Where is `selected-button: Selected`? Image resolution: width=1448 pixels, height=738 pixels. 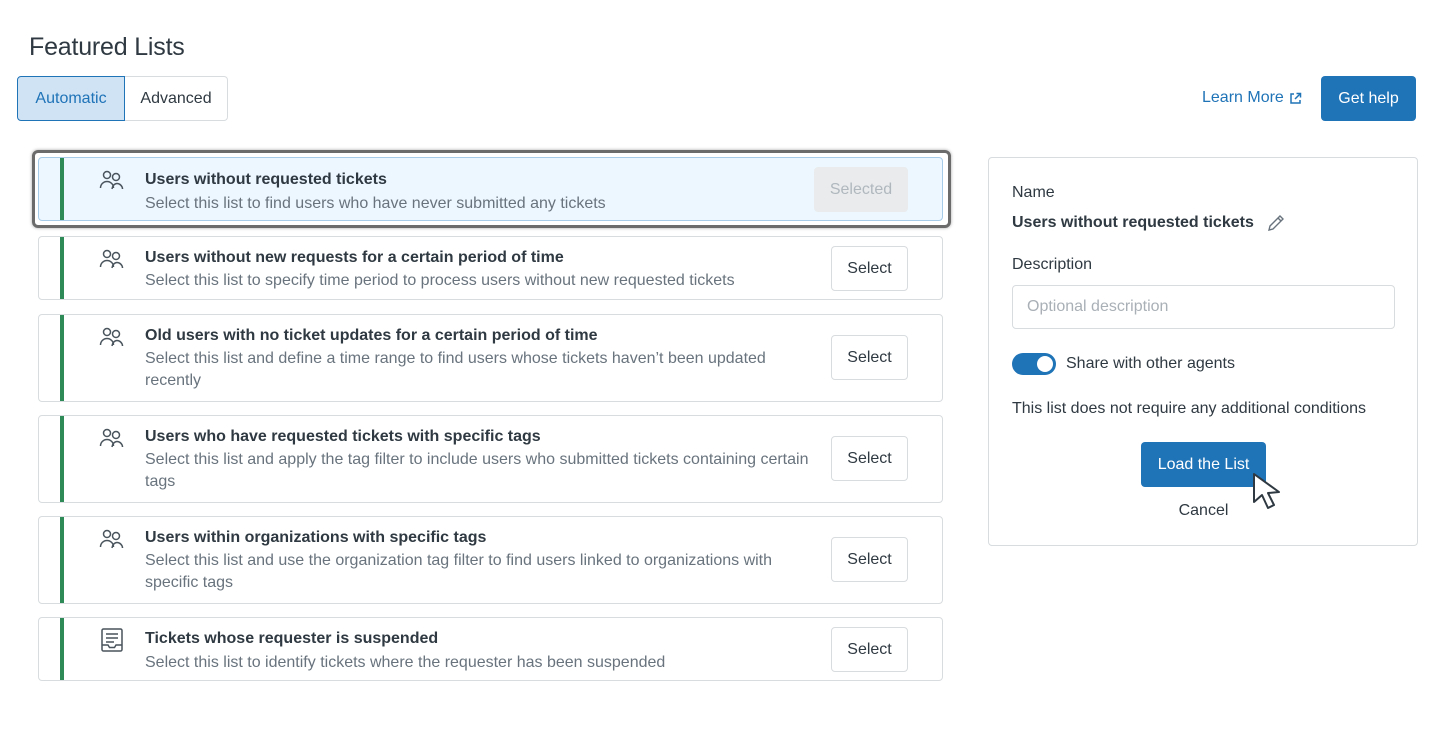 selected-button: Selected is located at coordinates (861, 189).